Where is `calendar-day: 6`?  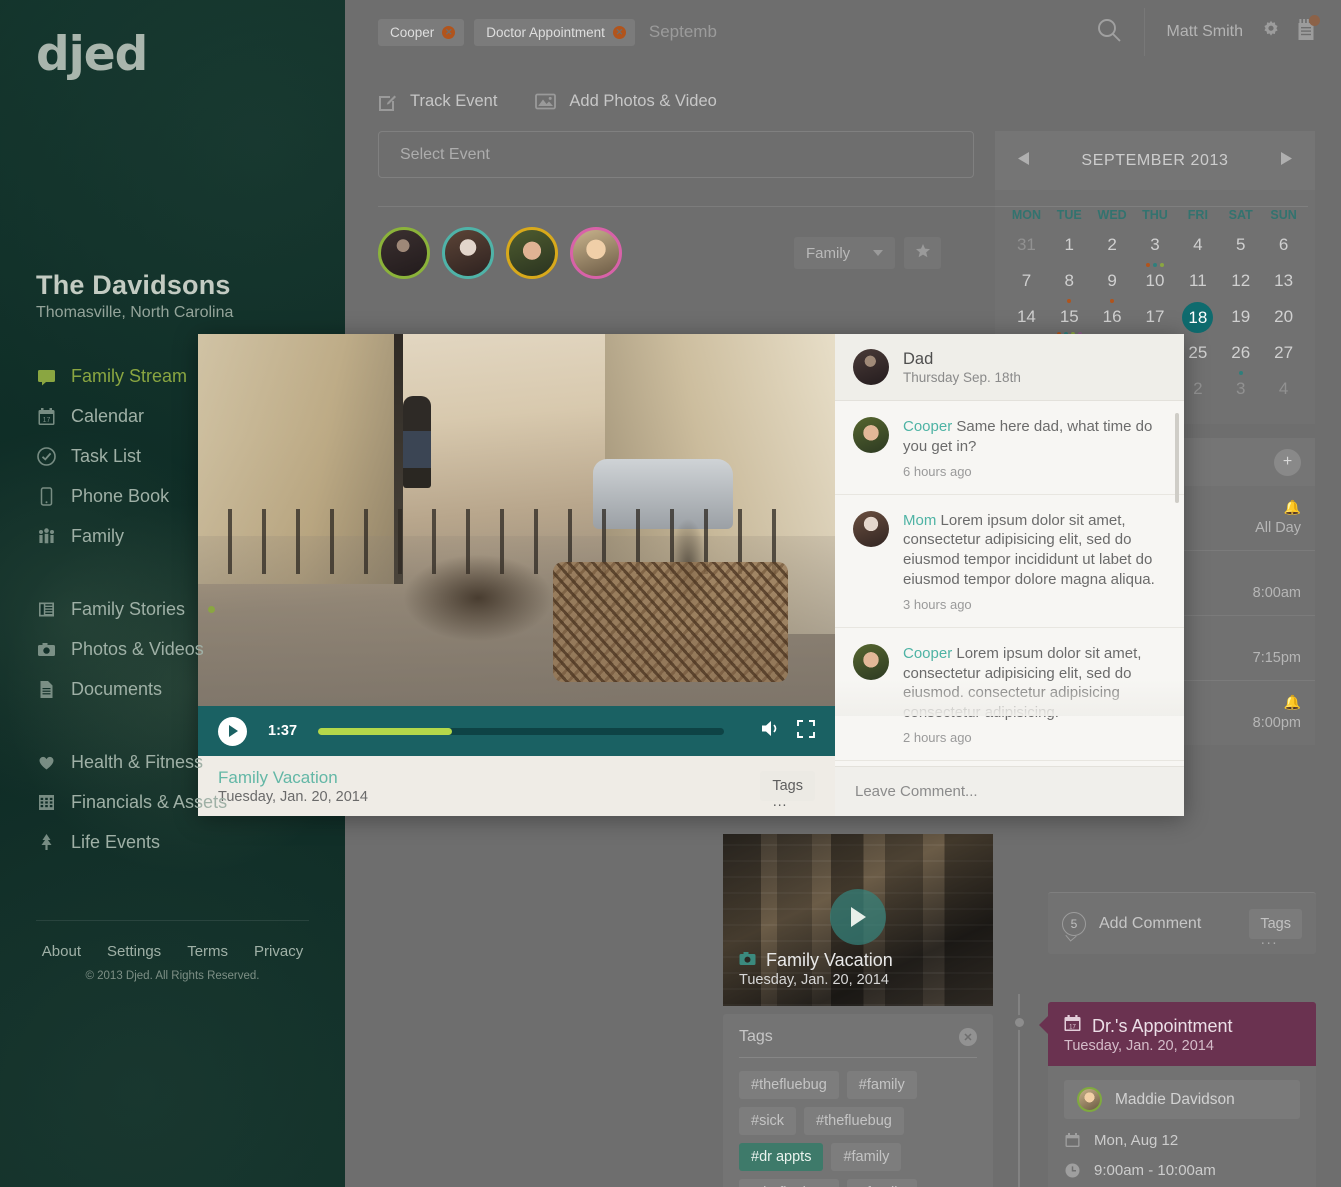 calendar-day: 6 is located at coordinates (1283, 252).